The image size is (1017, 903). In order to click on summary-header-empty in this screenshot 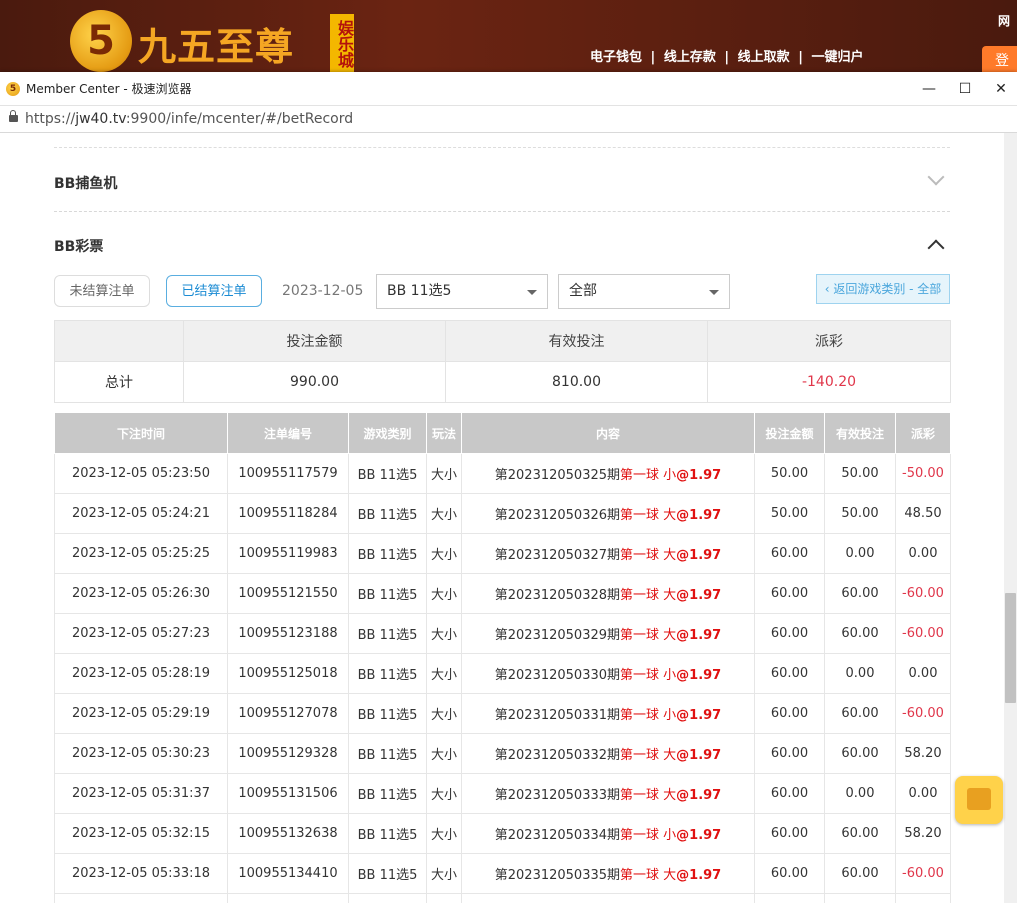, I will do `click(119, 341)`.